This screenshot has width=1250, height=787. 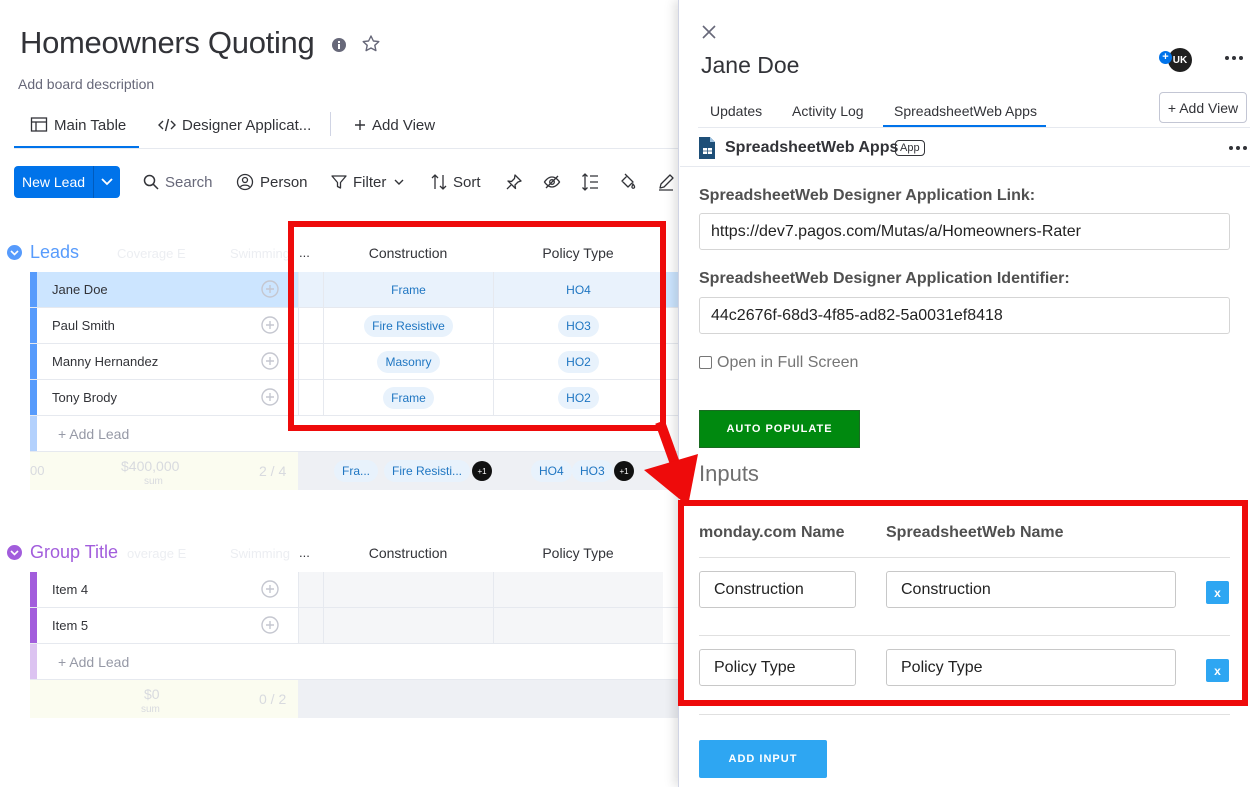 I want to click on item-name: Manny Hernandez, so click(x=105, y=361).